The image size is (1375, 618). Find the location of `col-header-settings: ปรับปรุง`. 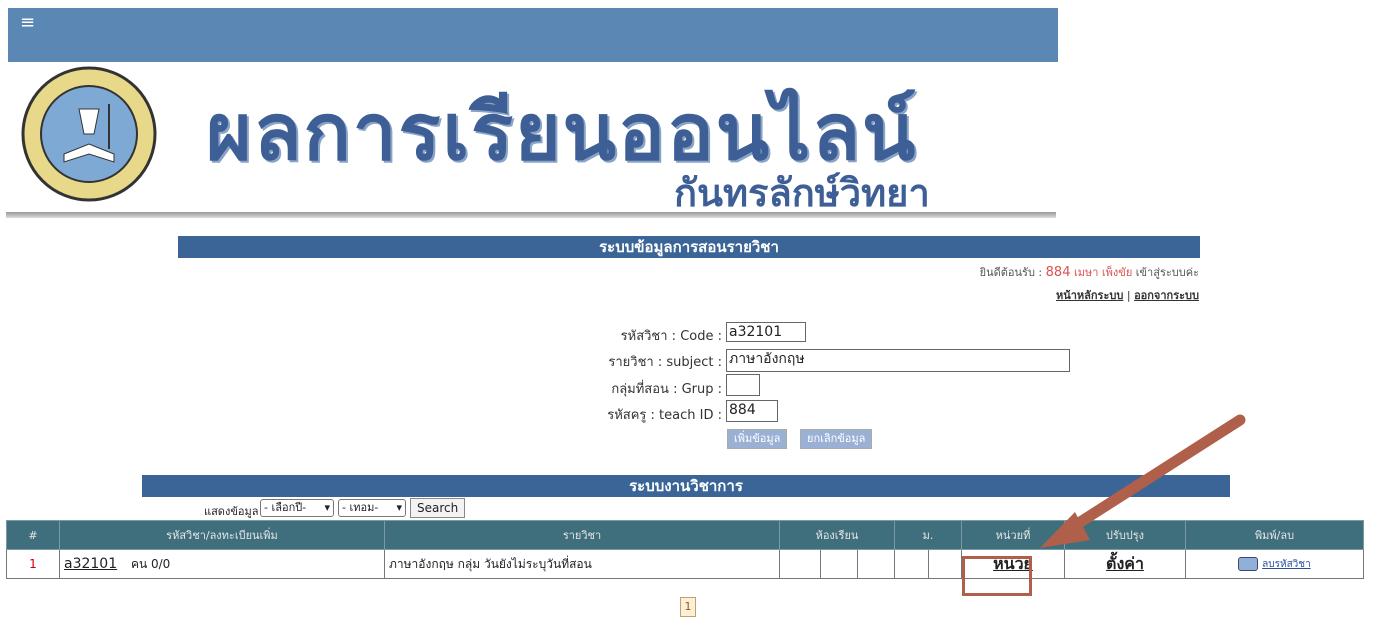

col-header-settings: ปรับปรุง is located at coordinates (1125, 535).